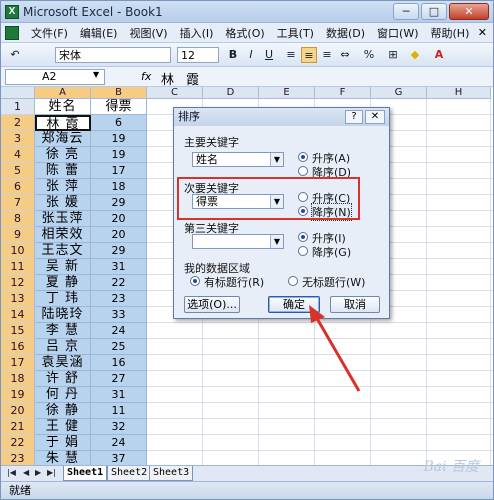 The width and height of the screenshot is (494, 500). I want to click on row-header: 15, so click(18, 331).